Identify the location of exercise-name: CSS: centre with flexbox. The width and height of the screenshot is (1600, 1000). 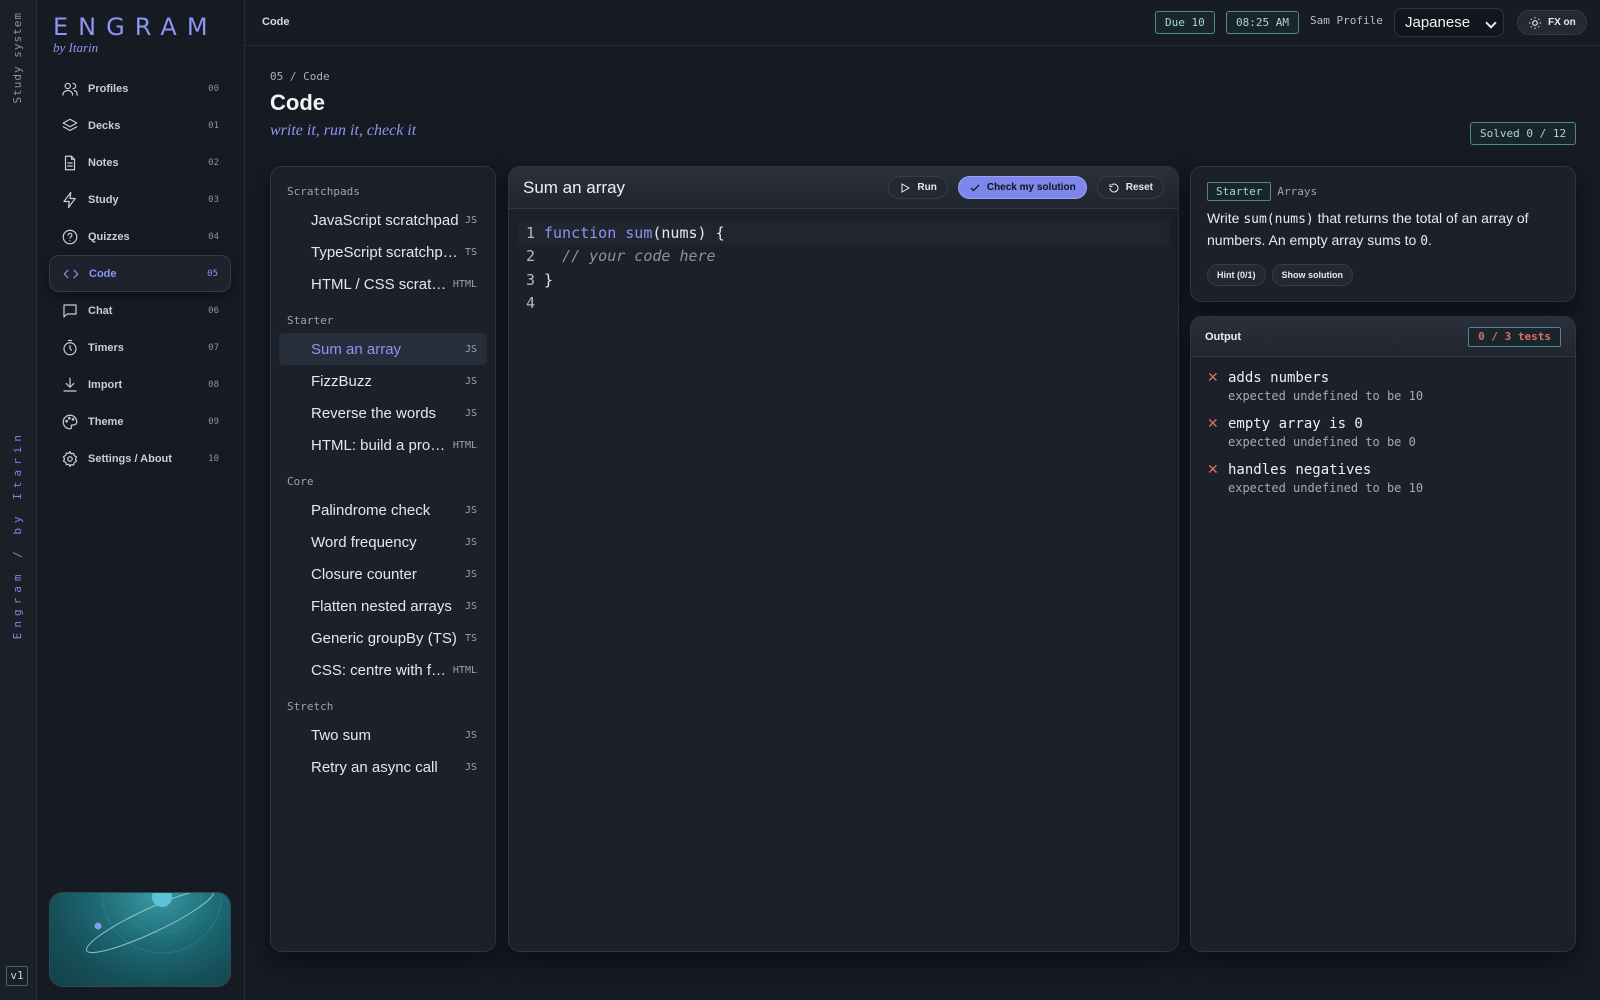
(379, 670).